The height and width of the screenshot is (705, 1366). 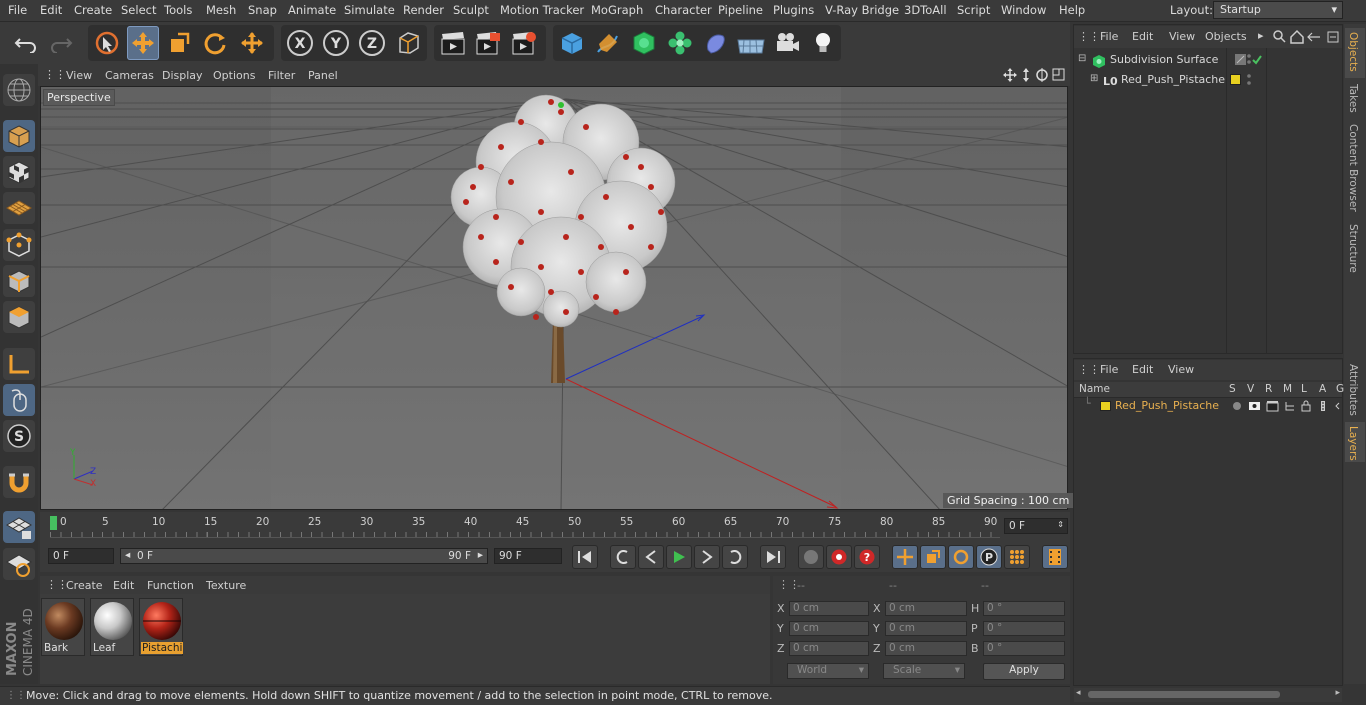 I want to click on menu-help: Help, so click(x=1072, y=10).